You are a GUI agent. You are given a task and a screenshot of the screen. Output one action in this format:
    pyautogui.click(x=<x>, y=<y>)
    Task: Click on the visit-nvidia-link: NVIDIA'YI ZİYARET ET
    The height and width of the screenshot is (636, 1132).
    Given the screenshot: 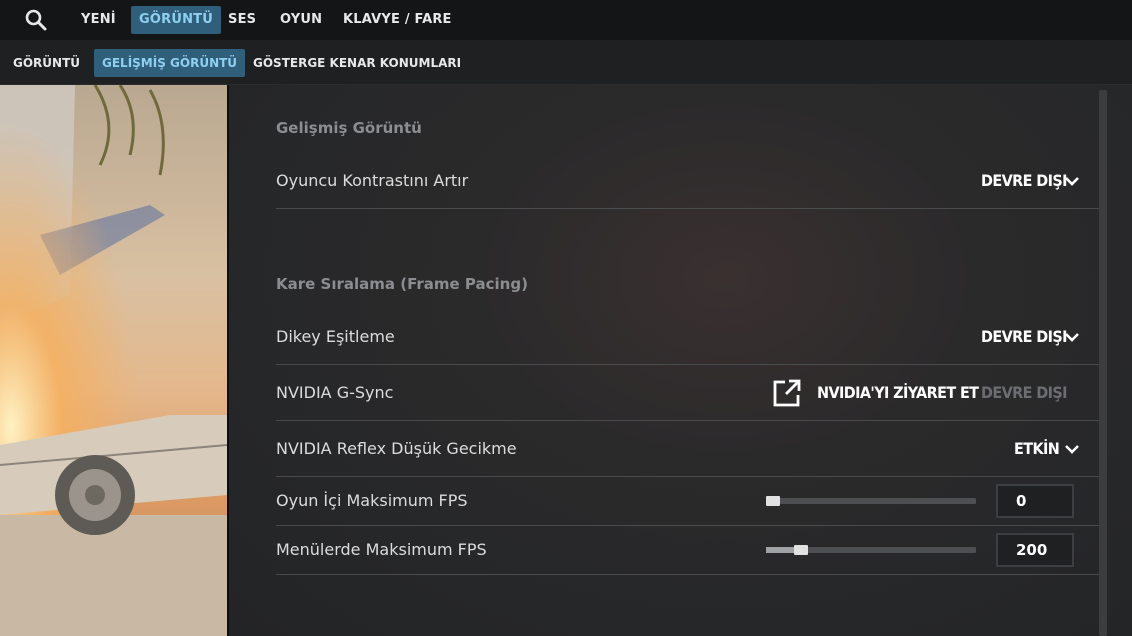 What is the action you would take?
    pyautogui.click(x=898, y=392)
    